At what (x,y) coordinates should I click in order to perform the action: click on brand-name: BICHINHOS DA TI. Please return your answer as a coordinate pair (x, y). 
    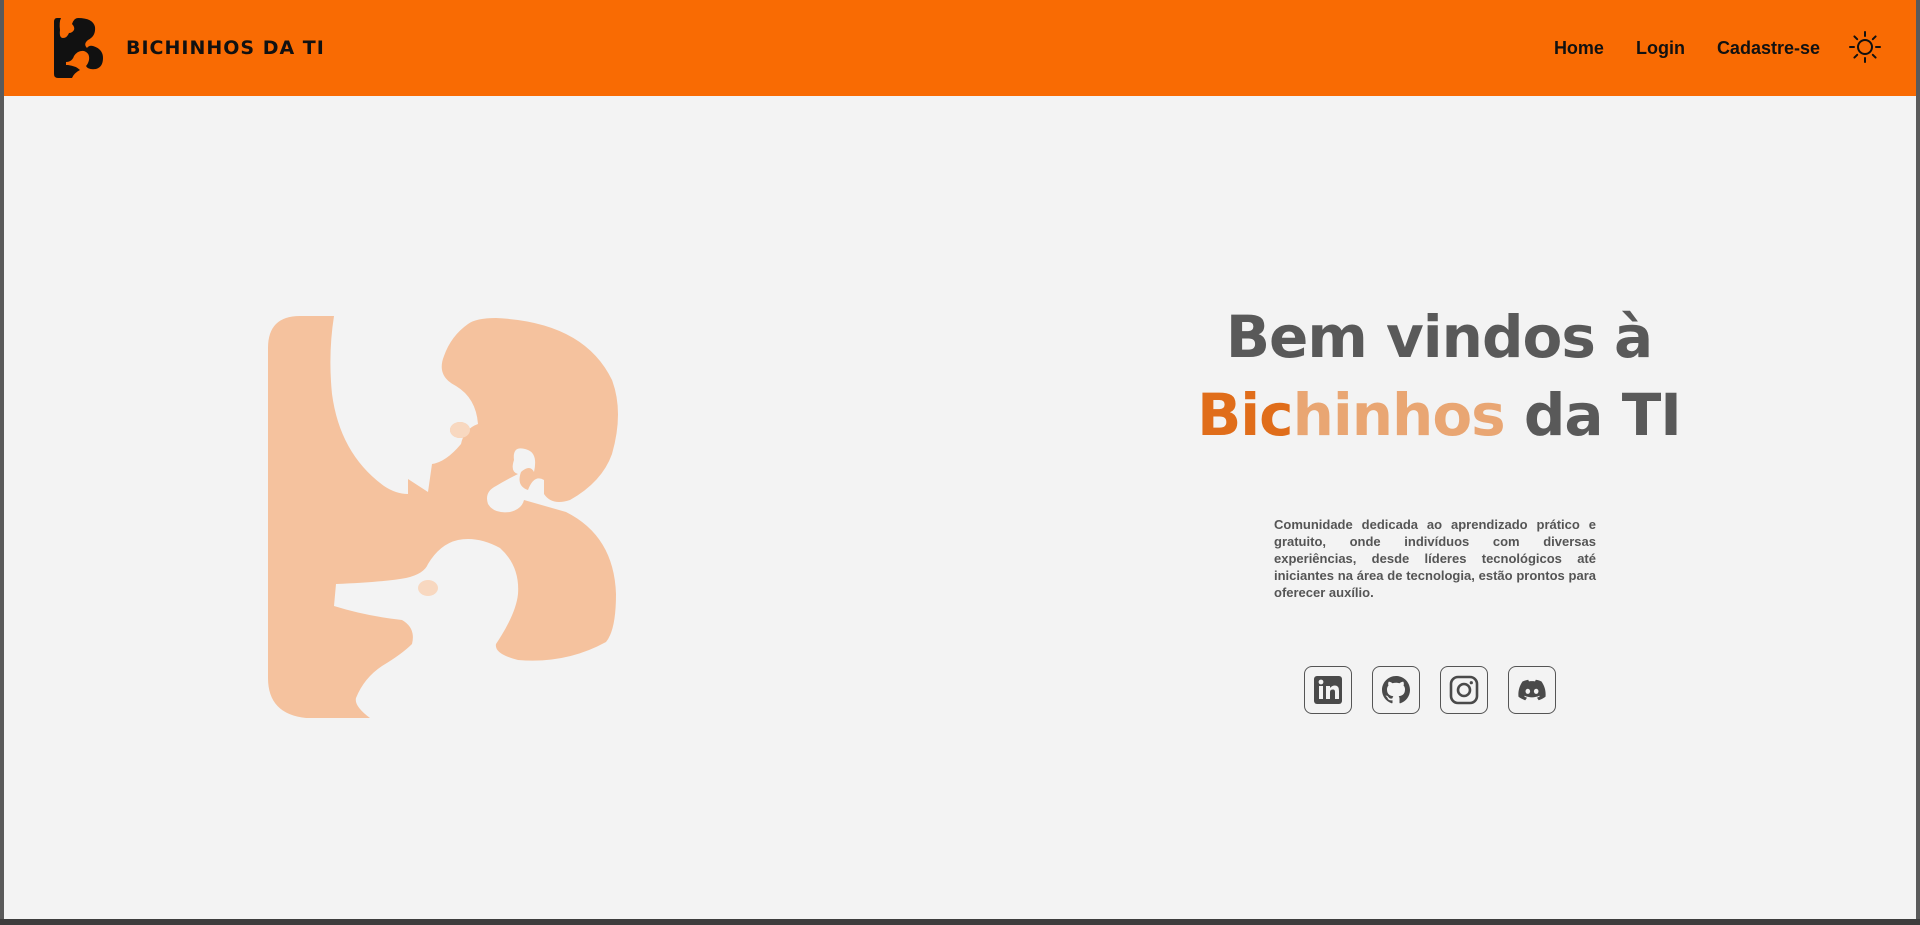
    Looking at the image, I should click on (225, 48).